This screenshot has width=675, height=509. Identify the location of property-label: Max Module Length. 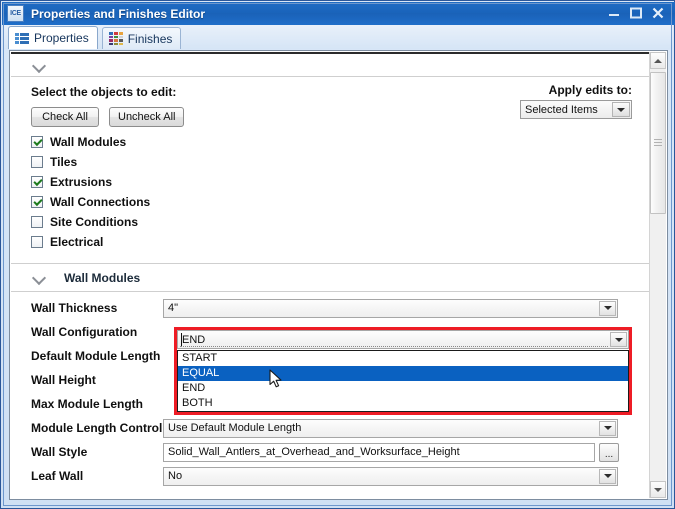
(87, 404).